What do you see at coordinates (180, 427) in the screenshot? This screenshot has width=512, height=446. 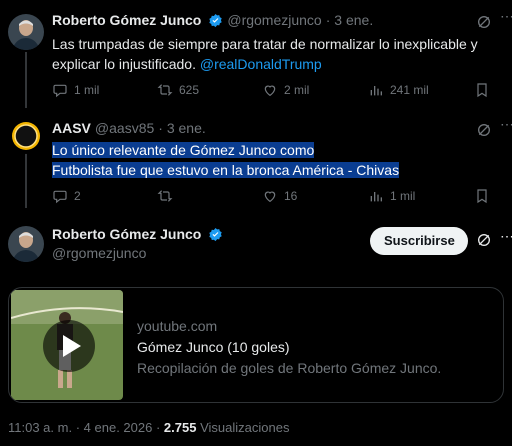 I see `views-total: 2.755` at bounding box center [180, 427].